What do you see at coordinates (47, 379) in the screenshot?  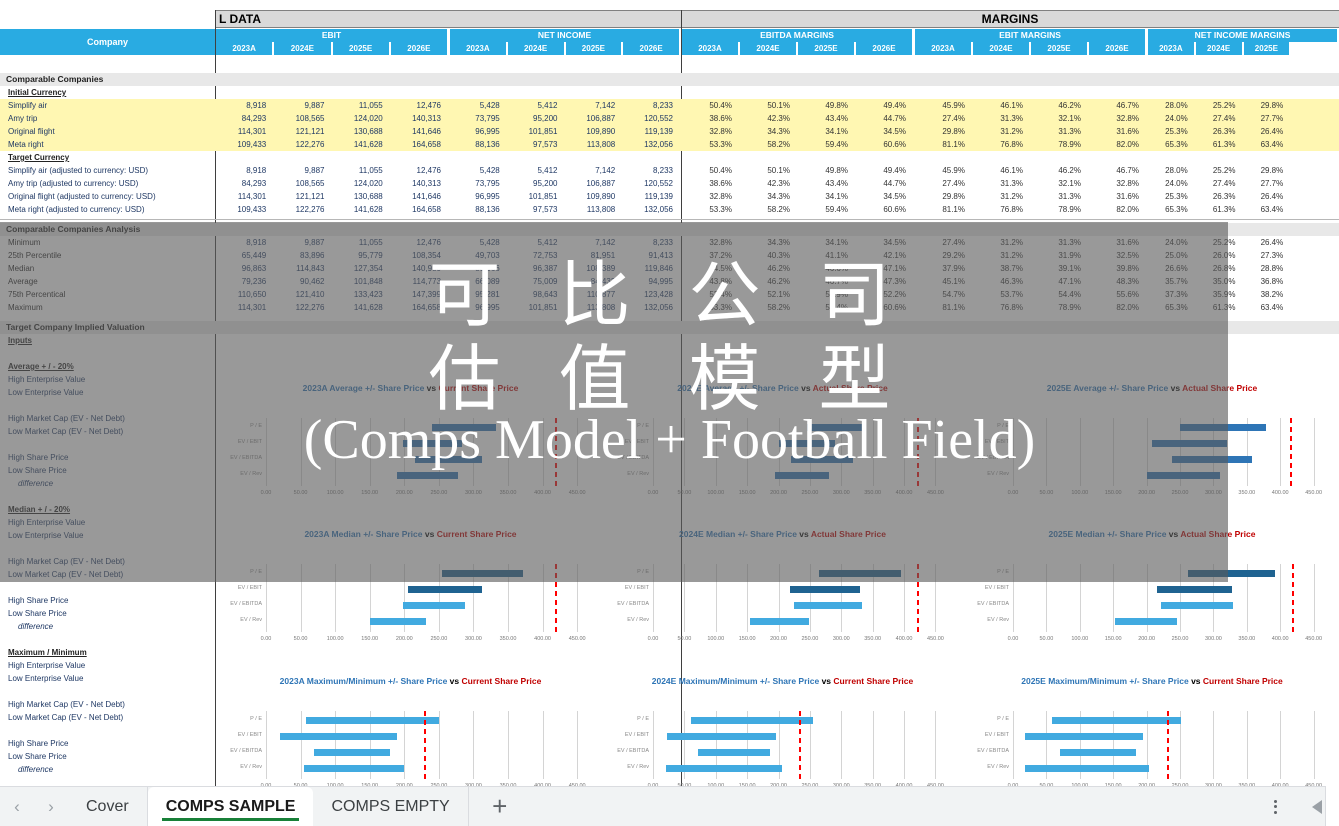 I see `valuation-row-0-0: High Enterprise Value` at bounding box center [47, 379].